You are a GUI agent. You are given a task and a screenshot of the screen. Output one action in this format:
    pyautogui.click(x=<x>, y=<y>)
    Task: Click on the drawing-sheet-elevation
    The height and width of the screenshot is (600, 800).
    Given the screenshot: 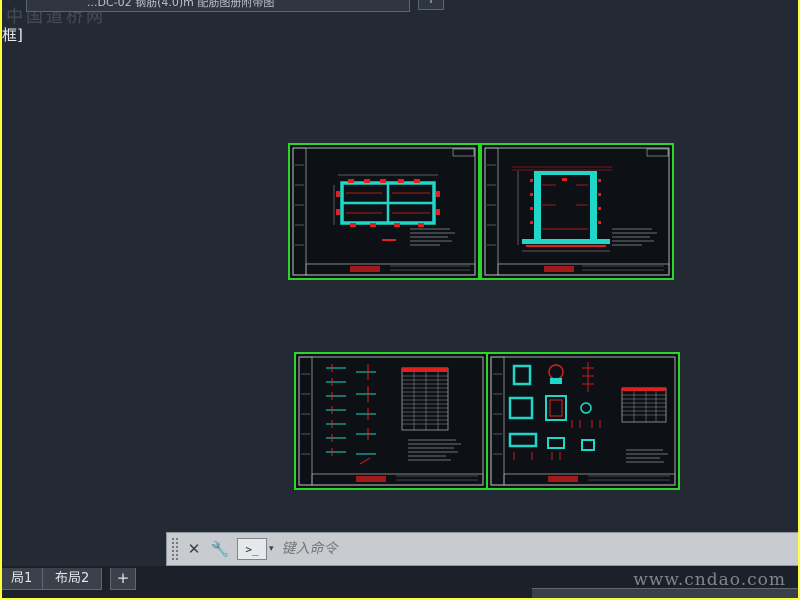 What is the action you would take?
    pyautogui.click(x=577, y=211)
    